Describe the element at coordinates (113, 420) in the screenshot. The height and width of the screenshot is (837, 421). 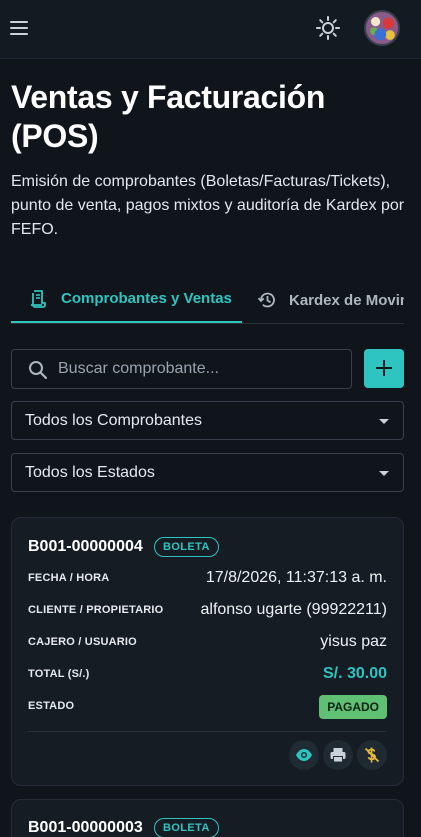
I see `select-value: Todos los Comprobantes` at that location.